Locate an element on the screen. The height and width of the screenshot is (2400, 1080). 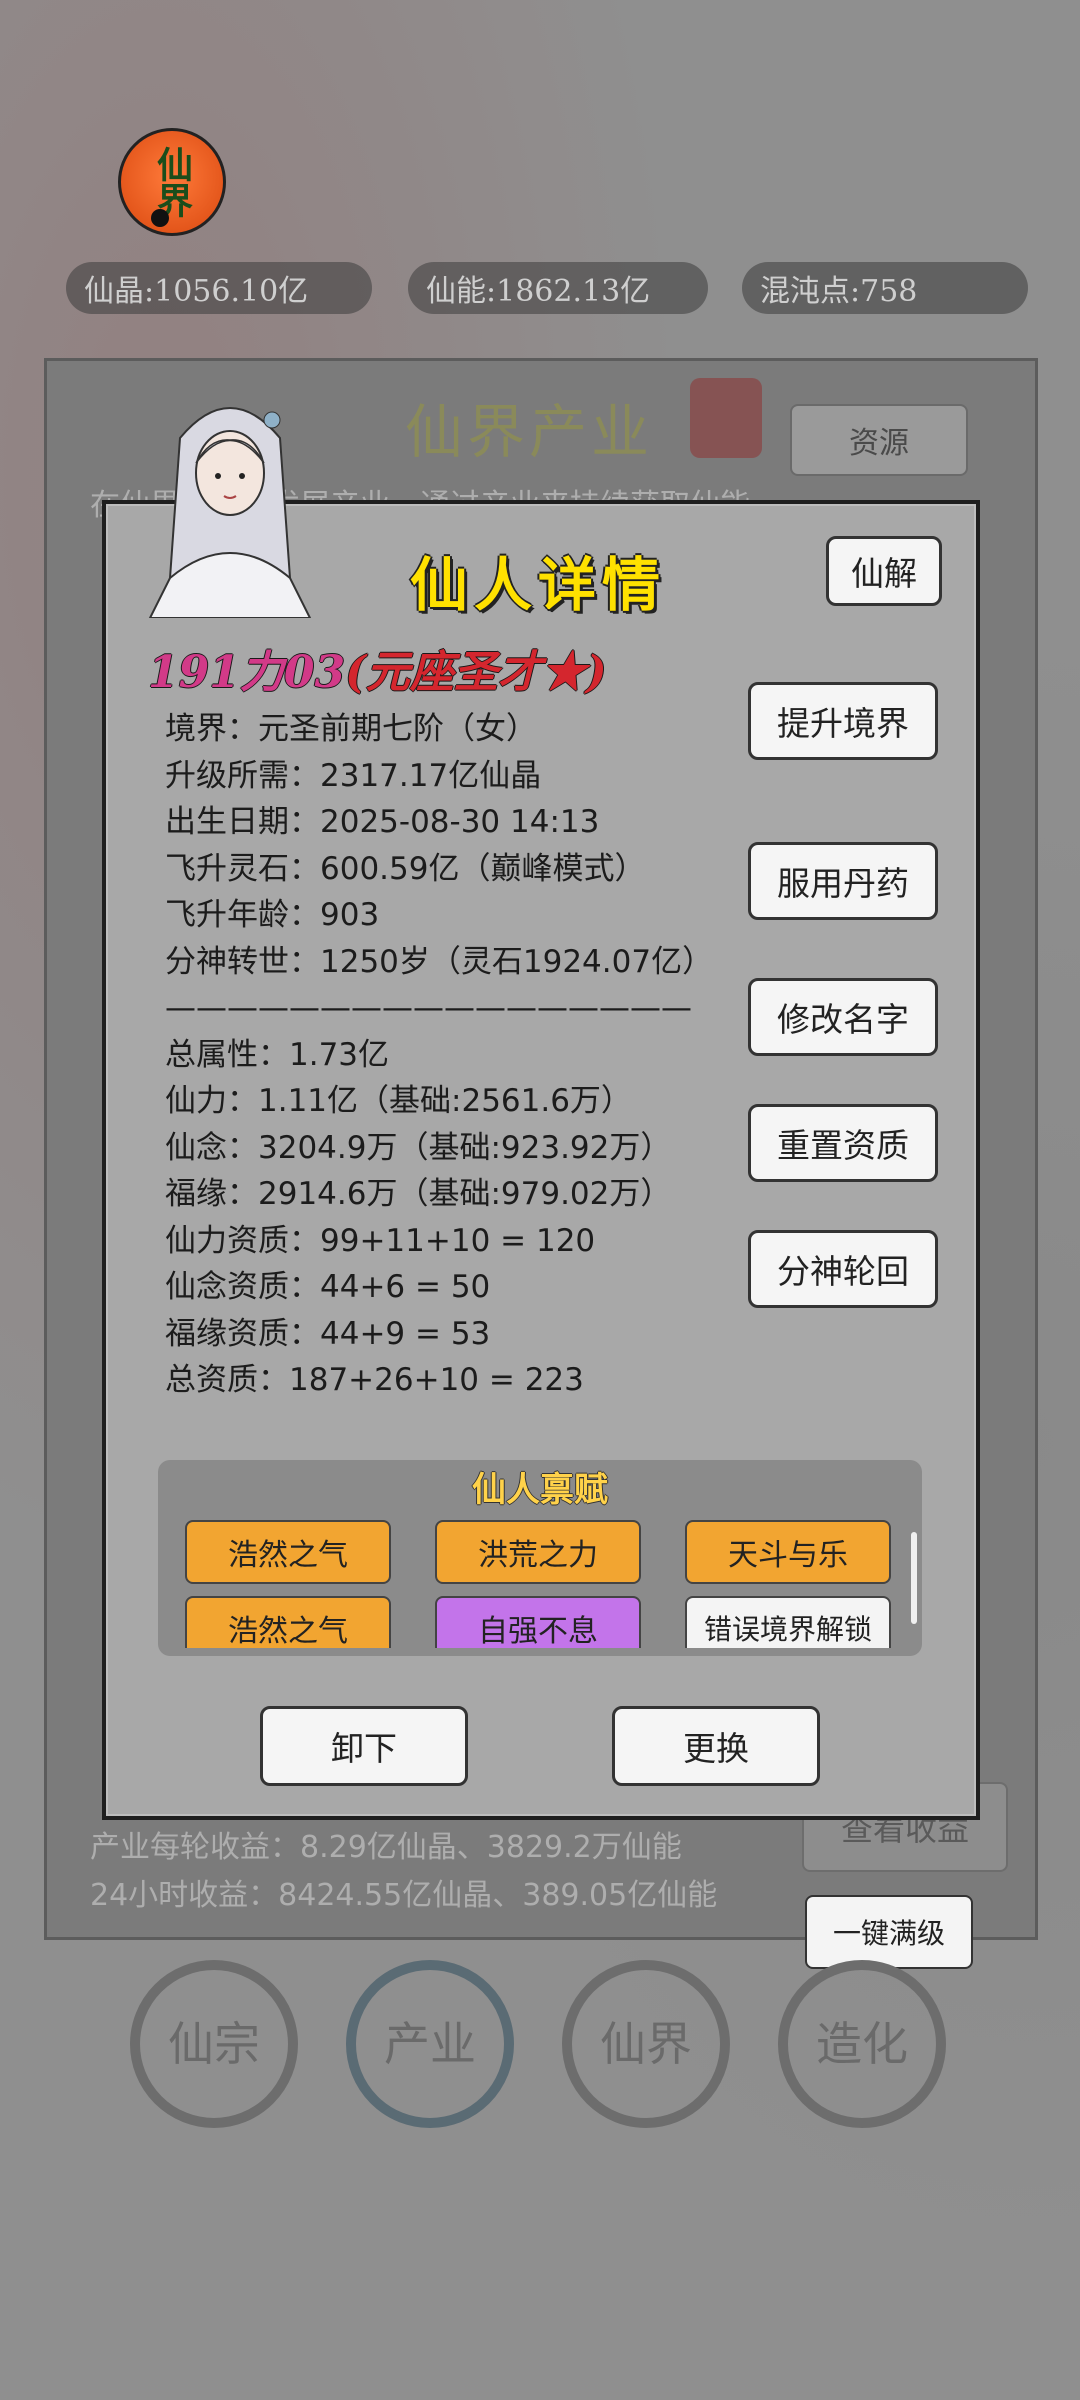
energy-text: 仙能:1862.13亿 is located at coordinates (538, 291).